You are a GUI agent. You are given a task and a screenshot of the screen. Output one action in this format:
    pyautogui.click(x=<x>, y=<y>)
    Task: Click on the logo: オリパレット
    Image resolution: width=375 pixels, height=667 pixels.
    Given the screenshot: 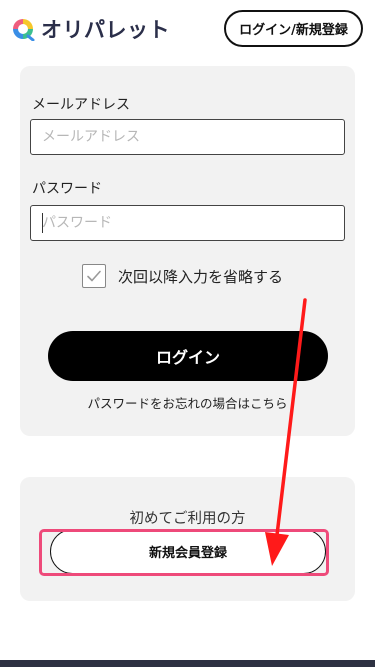 What is the action you would take?
    pyautogui.click(x=90, y=29)
    